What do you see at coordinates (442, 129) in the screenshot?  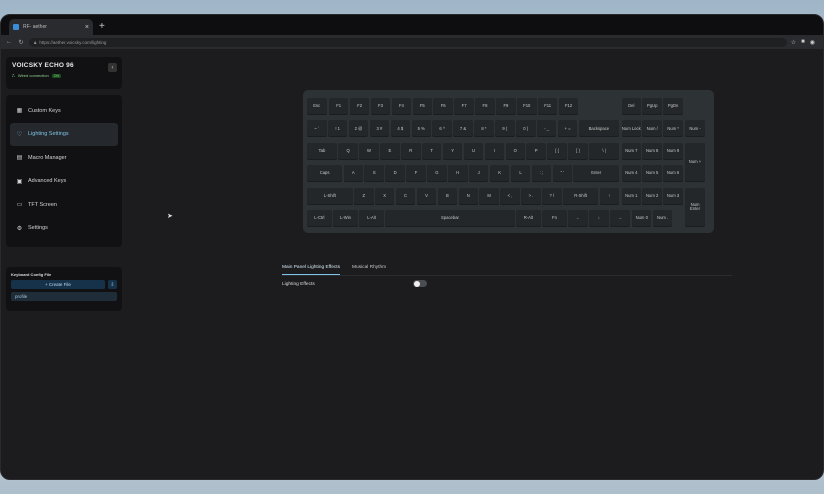 I see `key-6: 6 ^` at bounding box center [442, 129].